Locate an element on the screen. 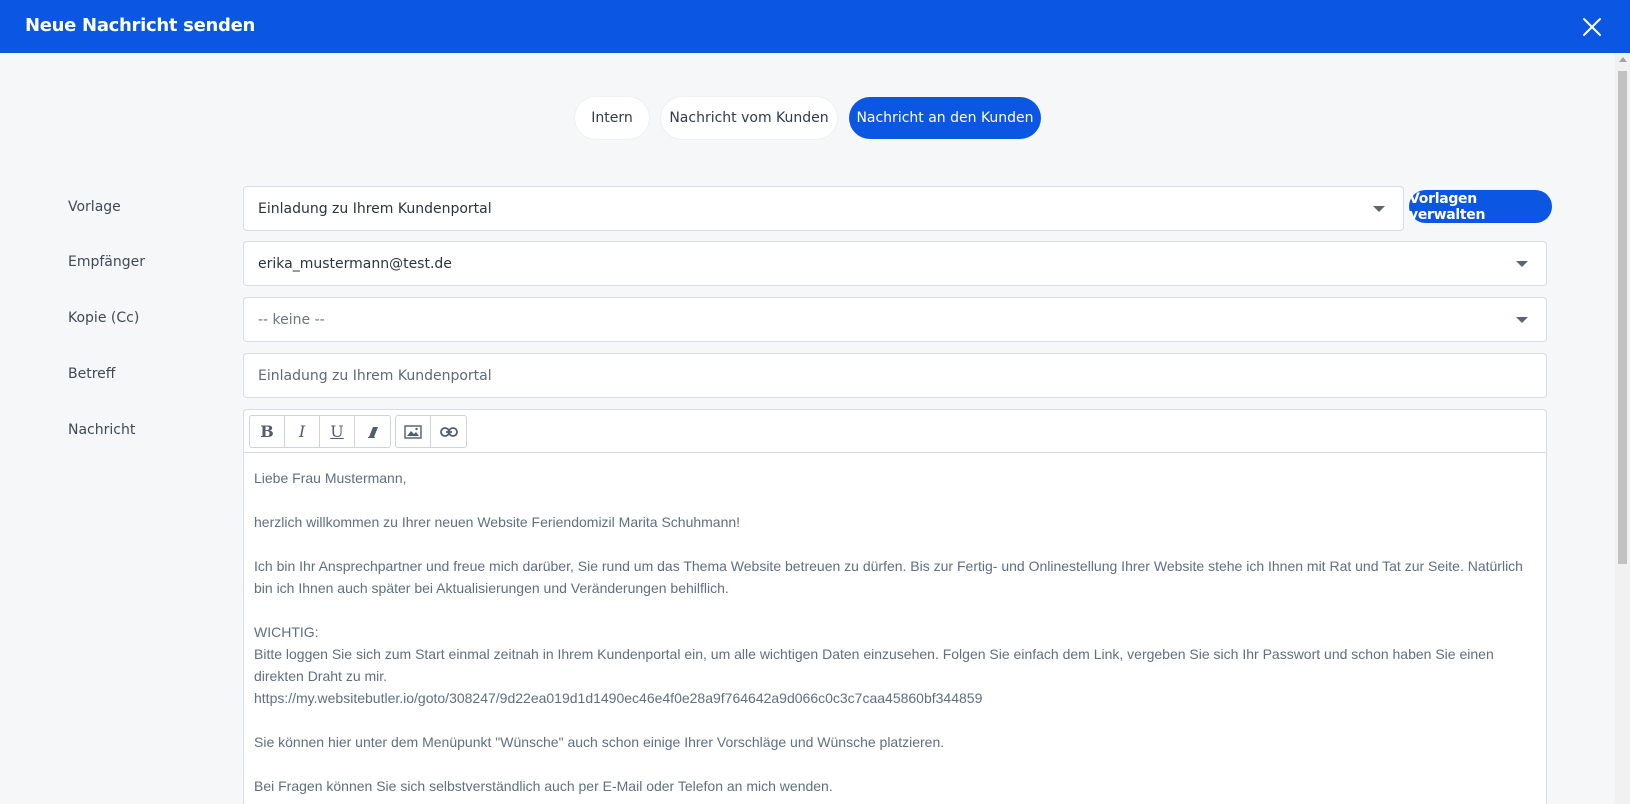  subject-input: Einladung zu Ihrem Kundenportal is located at coordinates (895, 375).